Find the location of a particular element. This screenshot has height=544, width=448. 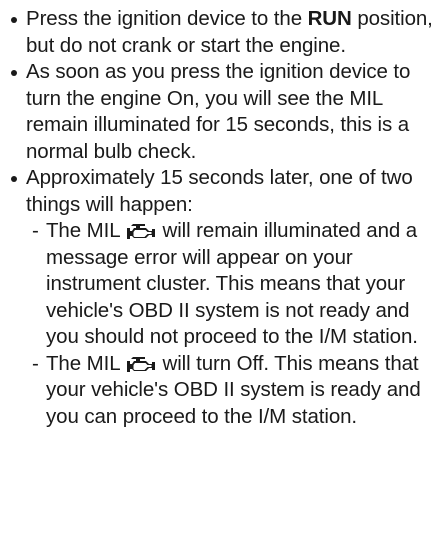

outcome-2-text-start: The MIL is located at coordinates (83, 363).